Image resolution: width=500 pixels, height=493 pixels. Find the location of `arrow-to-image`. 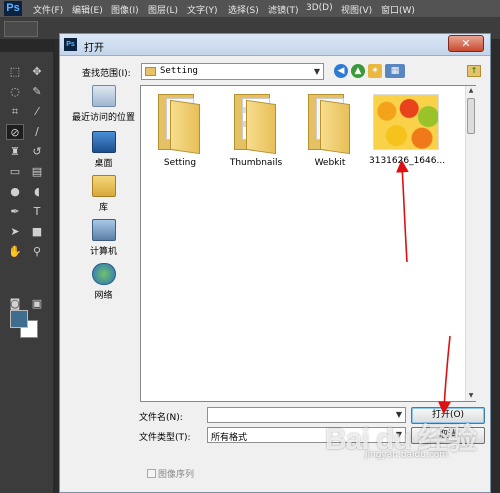

arrow-to-image is located at coordinates (402, 211).